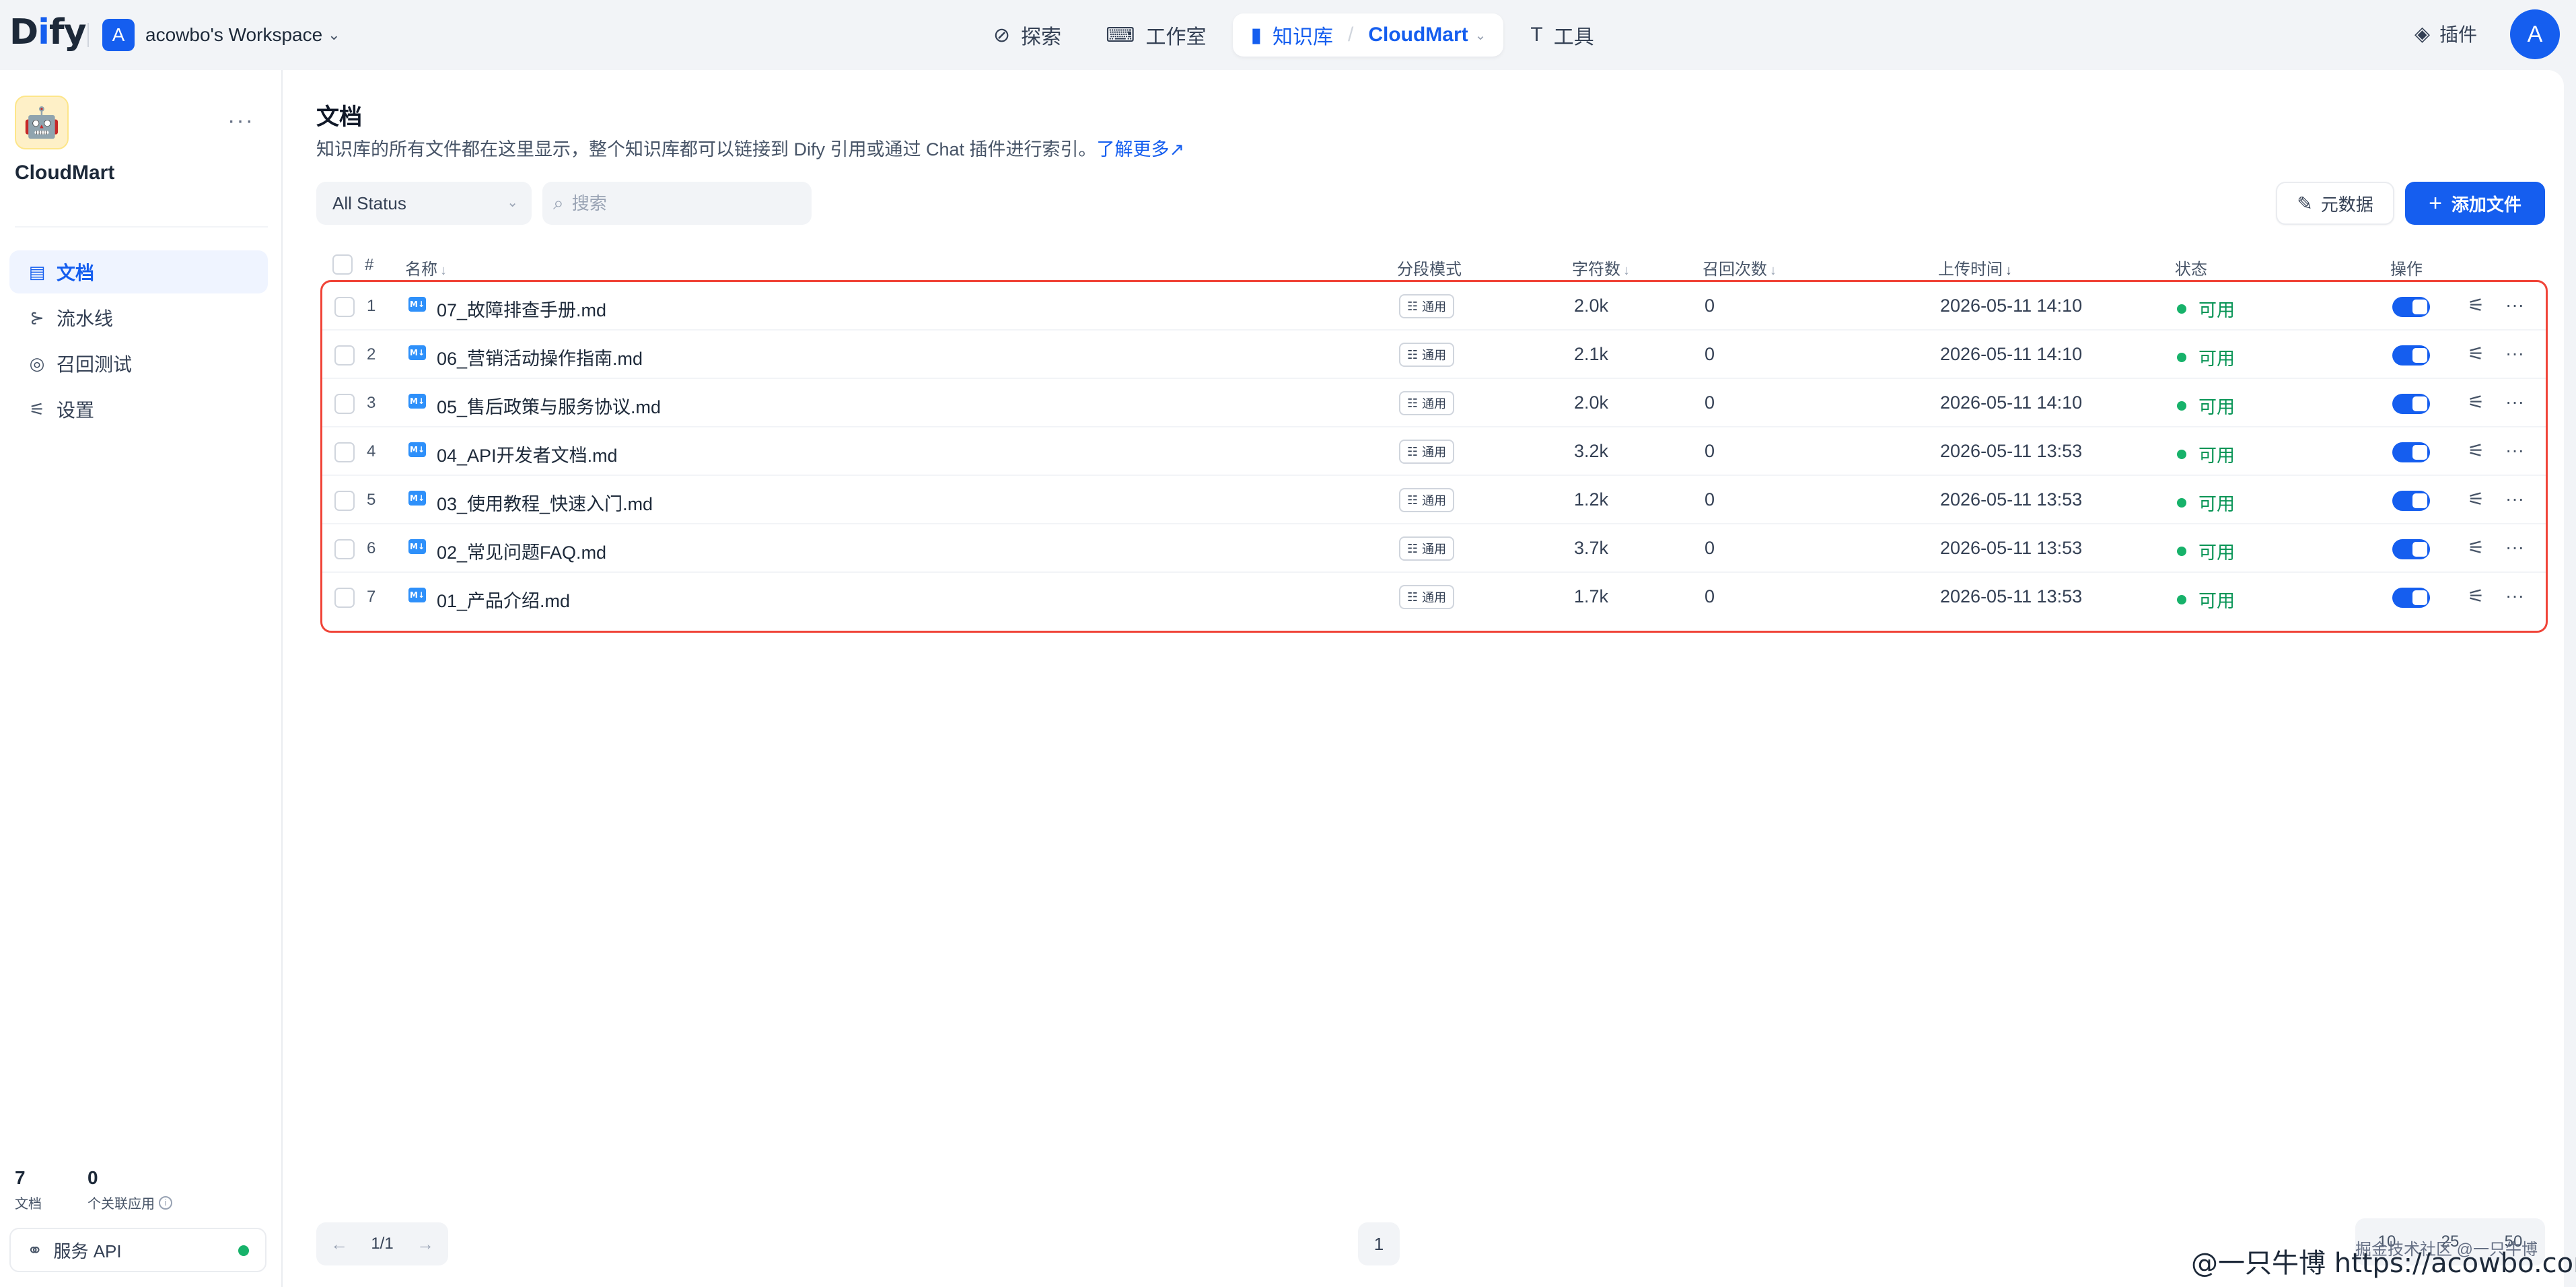 The width and height of the screenshot is (2576, 1287). Describe the element at coordinates (1975, 267) in the screenshot. I see `column-upload-time: 上传时间 ↓` at that location.